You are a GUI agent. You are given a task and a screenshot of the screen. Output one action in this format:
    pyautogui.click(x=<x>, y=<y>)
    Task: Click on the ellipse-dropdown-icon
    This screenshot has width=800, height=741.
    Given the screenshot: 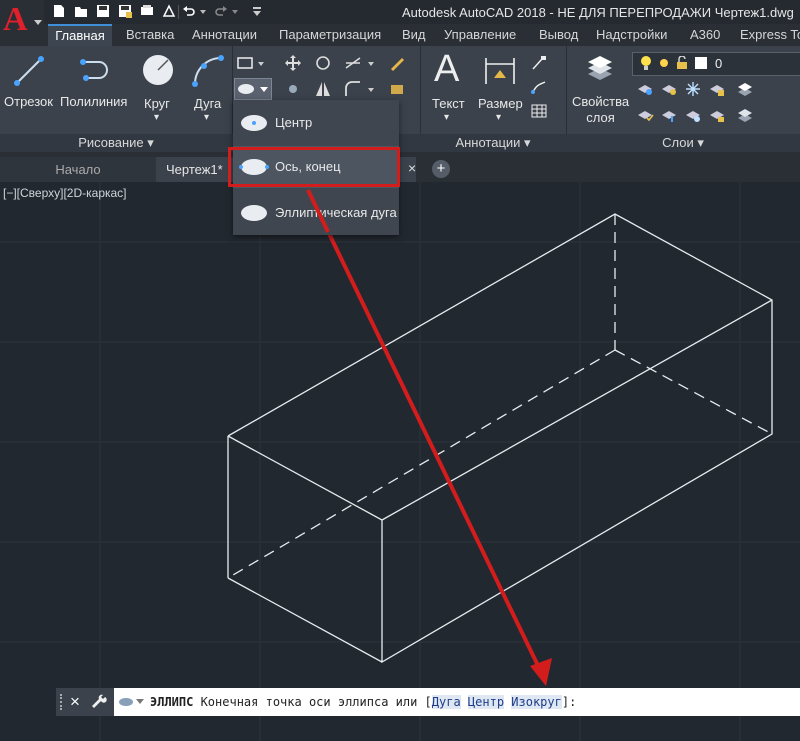 What is the action you would take?
    pyautogui.click(x=264, y=89)
    